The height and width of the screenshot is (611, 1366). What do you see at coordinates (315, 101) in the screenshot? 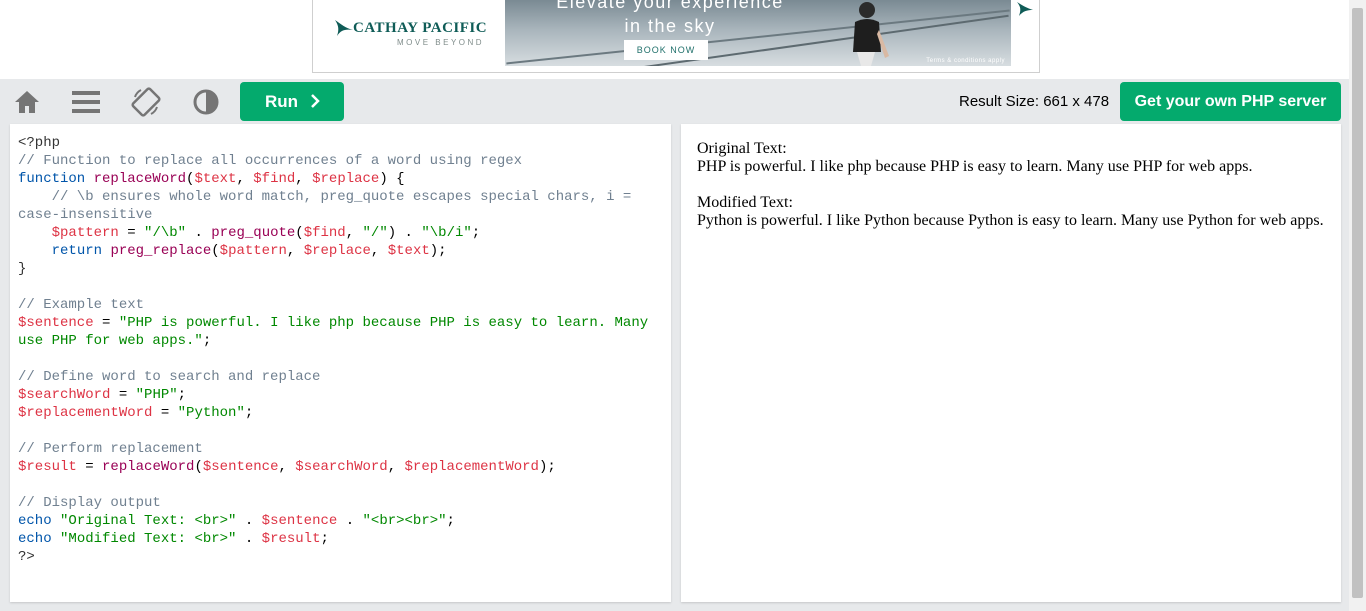
I see `chevron-right-icon` at bounding box center [315, 101].